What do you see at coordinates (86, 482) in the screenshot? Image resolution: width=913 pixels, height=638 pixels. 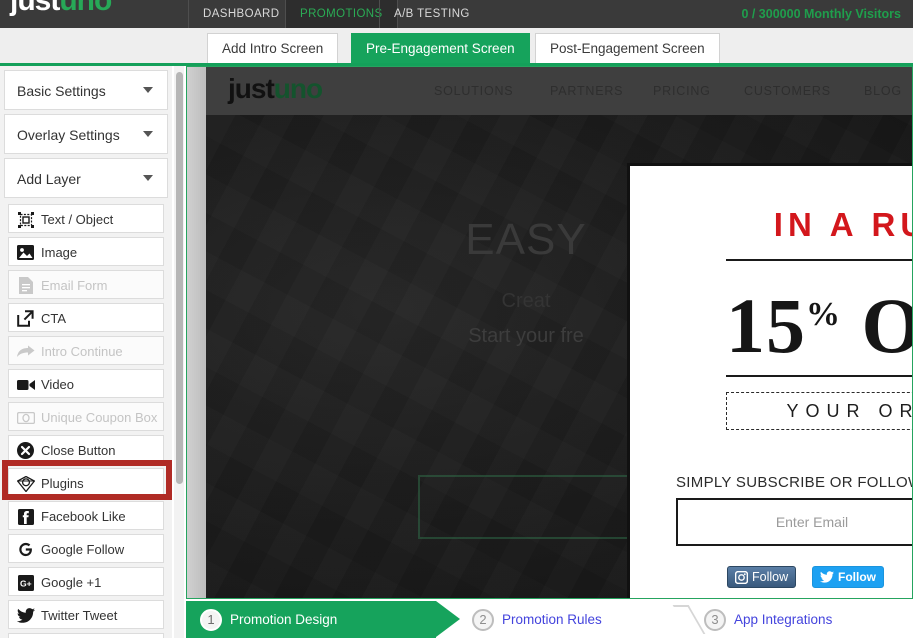 I see `layer-item-plugins: Plugins` at bounding box center [86, 482].